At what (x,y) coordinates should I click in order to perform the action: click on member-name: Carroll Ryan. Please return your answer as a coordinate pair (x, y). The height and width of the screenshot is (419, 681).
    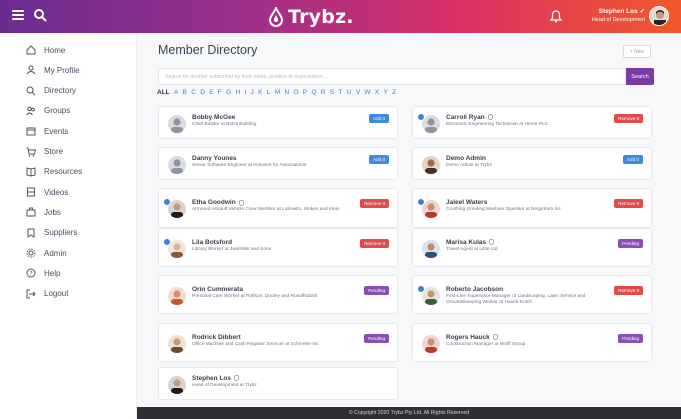
    Looking at the image, I should click on (469, 117).